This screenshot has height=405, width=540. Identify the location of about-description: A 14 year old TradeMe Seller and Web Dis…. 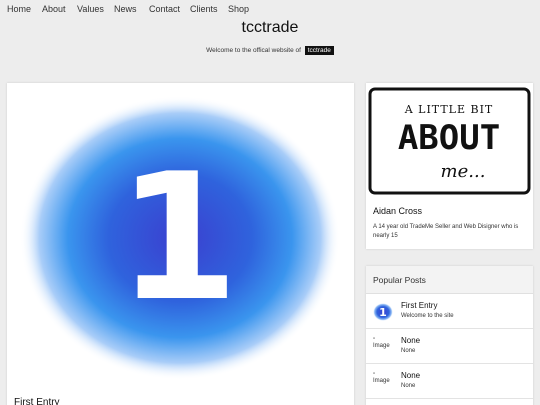
(446, 231).